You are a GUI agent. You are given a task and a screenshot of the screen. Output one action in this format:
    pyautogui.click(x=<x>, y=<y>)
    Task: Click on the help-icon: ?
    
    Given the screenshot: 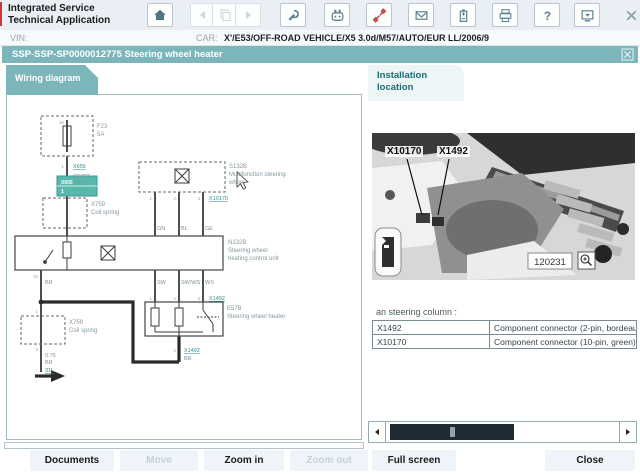 What is the action you would take?
    pyautogui.click(x=546, y=15)
    